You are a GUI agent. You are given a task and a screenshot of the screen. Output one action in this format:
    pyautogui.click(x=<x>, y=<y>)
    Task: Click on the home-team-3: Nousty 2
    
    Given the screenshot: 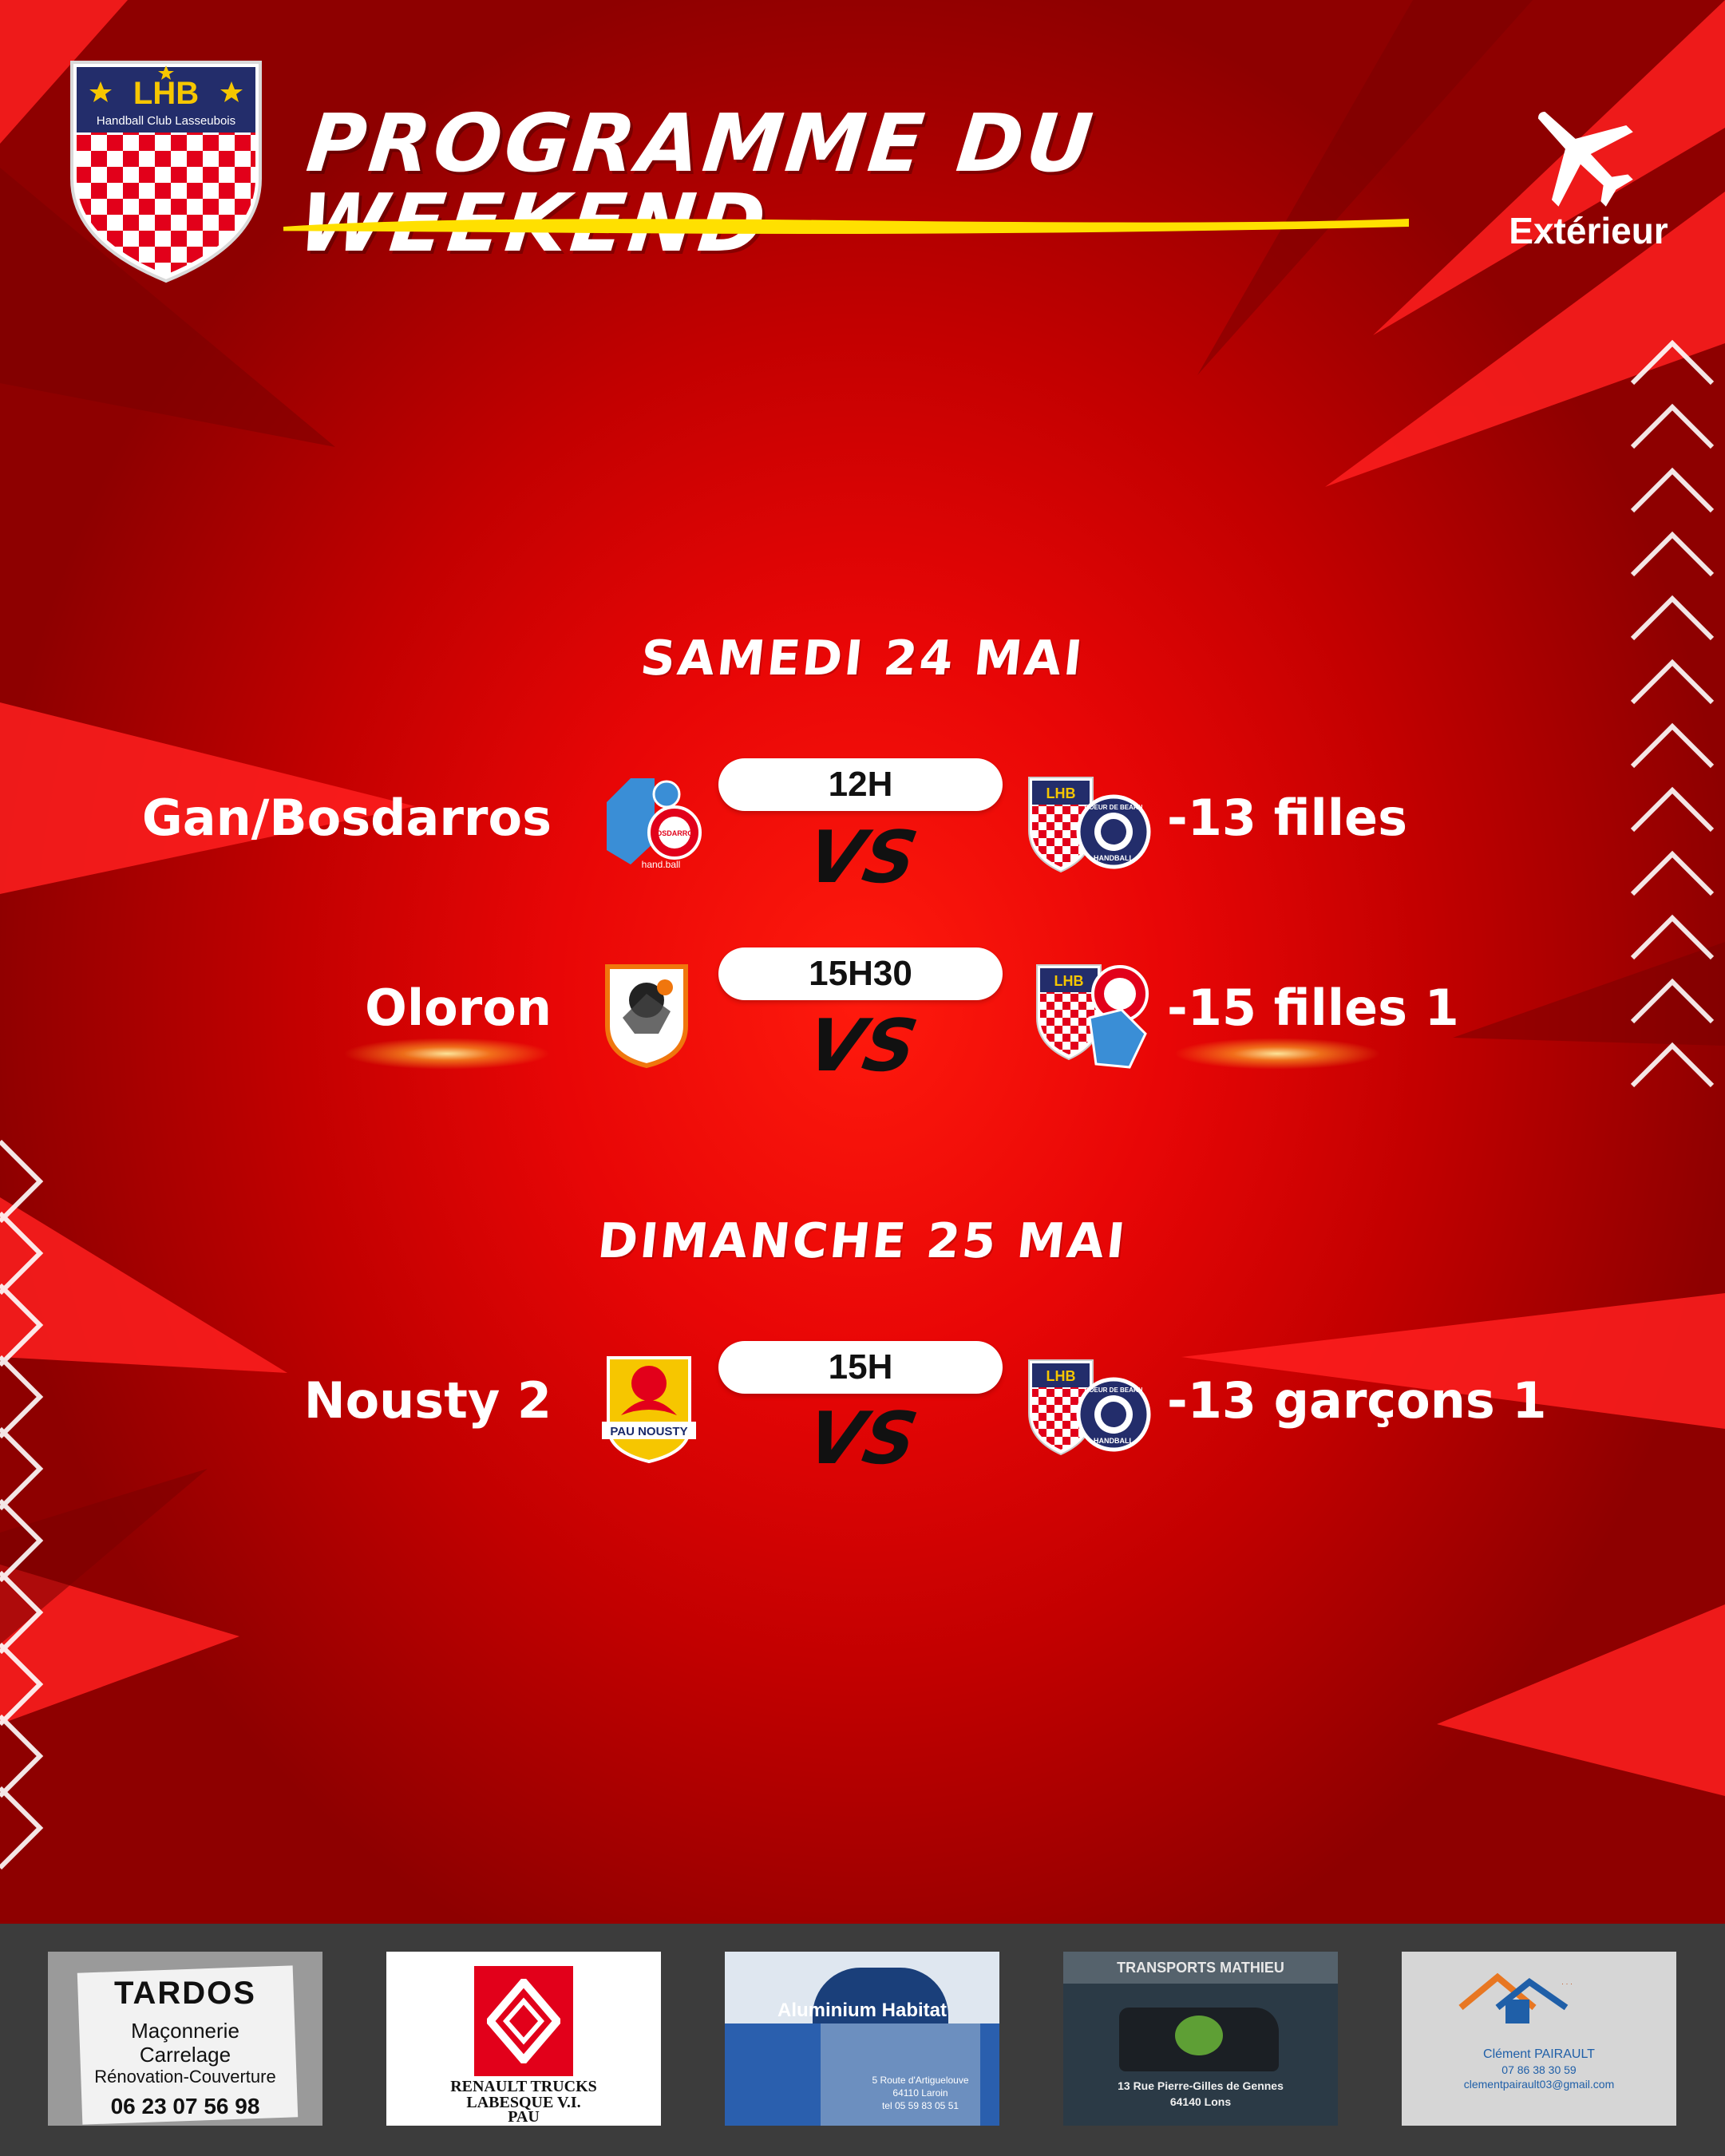 What is the action you would take?
    pyautogui.click(x=427, y=1400)
    